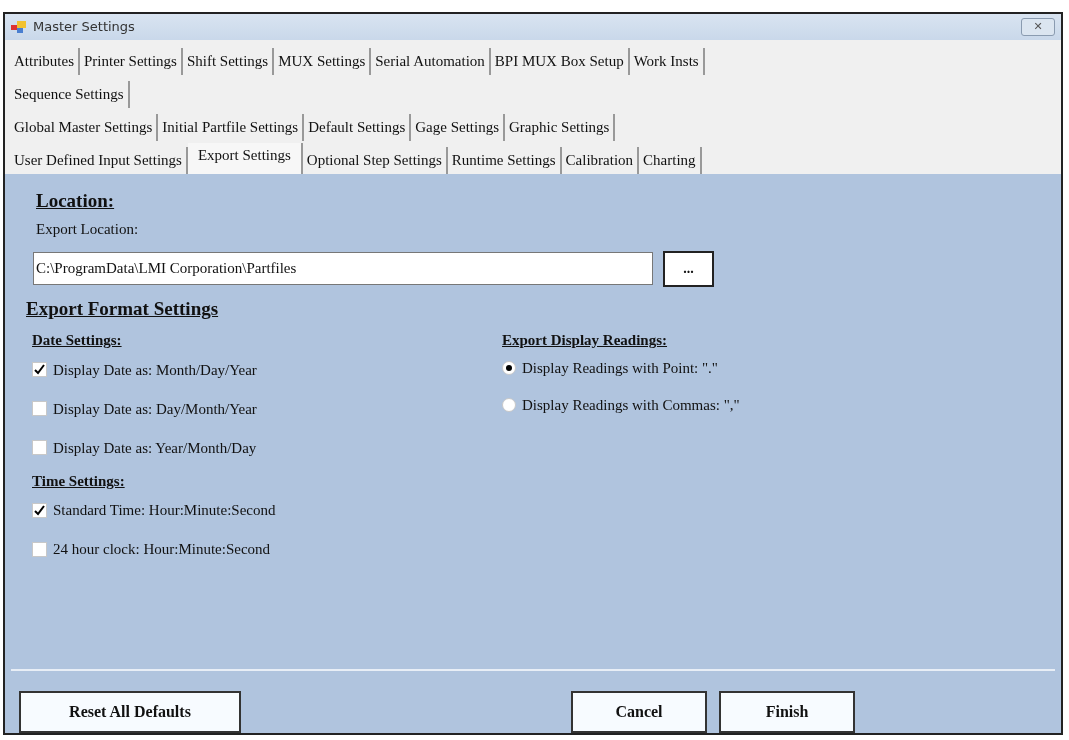 The width and height of the screenshot is (1069, 740). I want to click on checkbox-label: Display Date as: Day/Month/Year, so click(155, 409).